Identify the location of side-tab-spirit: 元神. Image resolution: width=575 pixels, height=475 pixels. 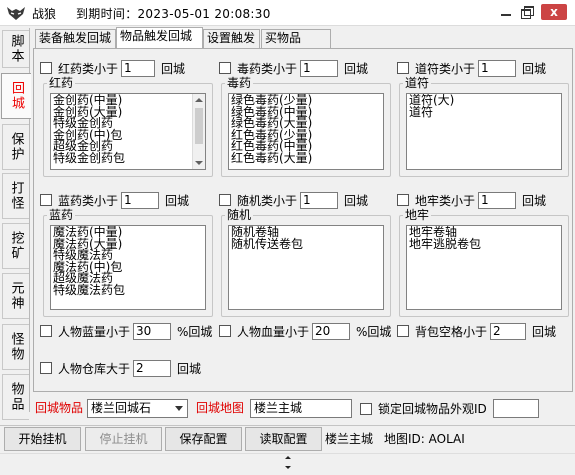
(15, 296).